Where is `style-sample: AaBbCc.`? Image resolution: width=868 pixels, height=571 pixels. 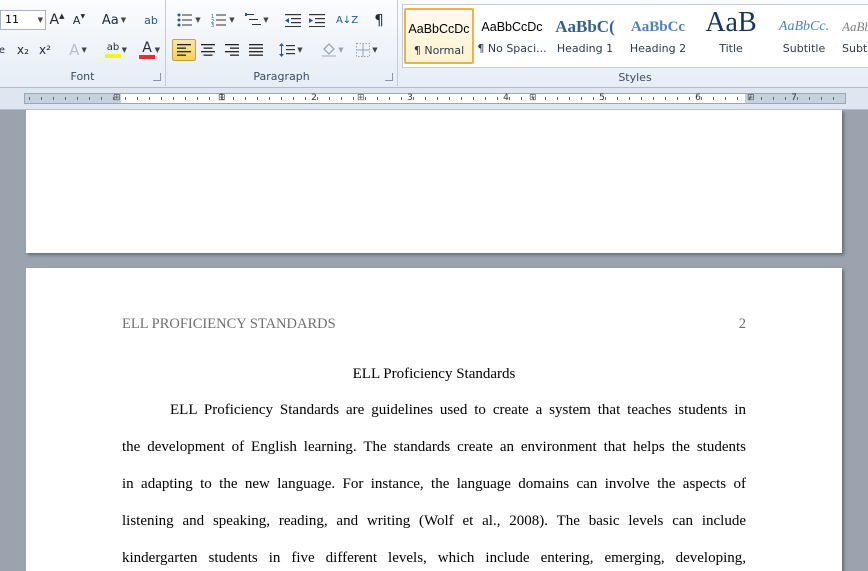 style-sample: AaBbCc. is located at coordinates (804, 26).